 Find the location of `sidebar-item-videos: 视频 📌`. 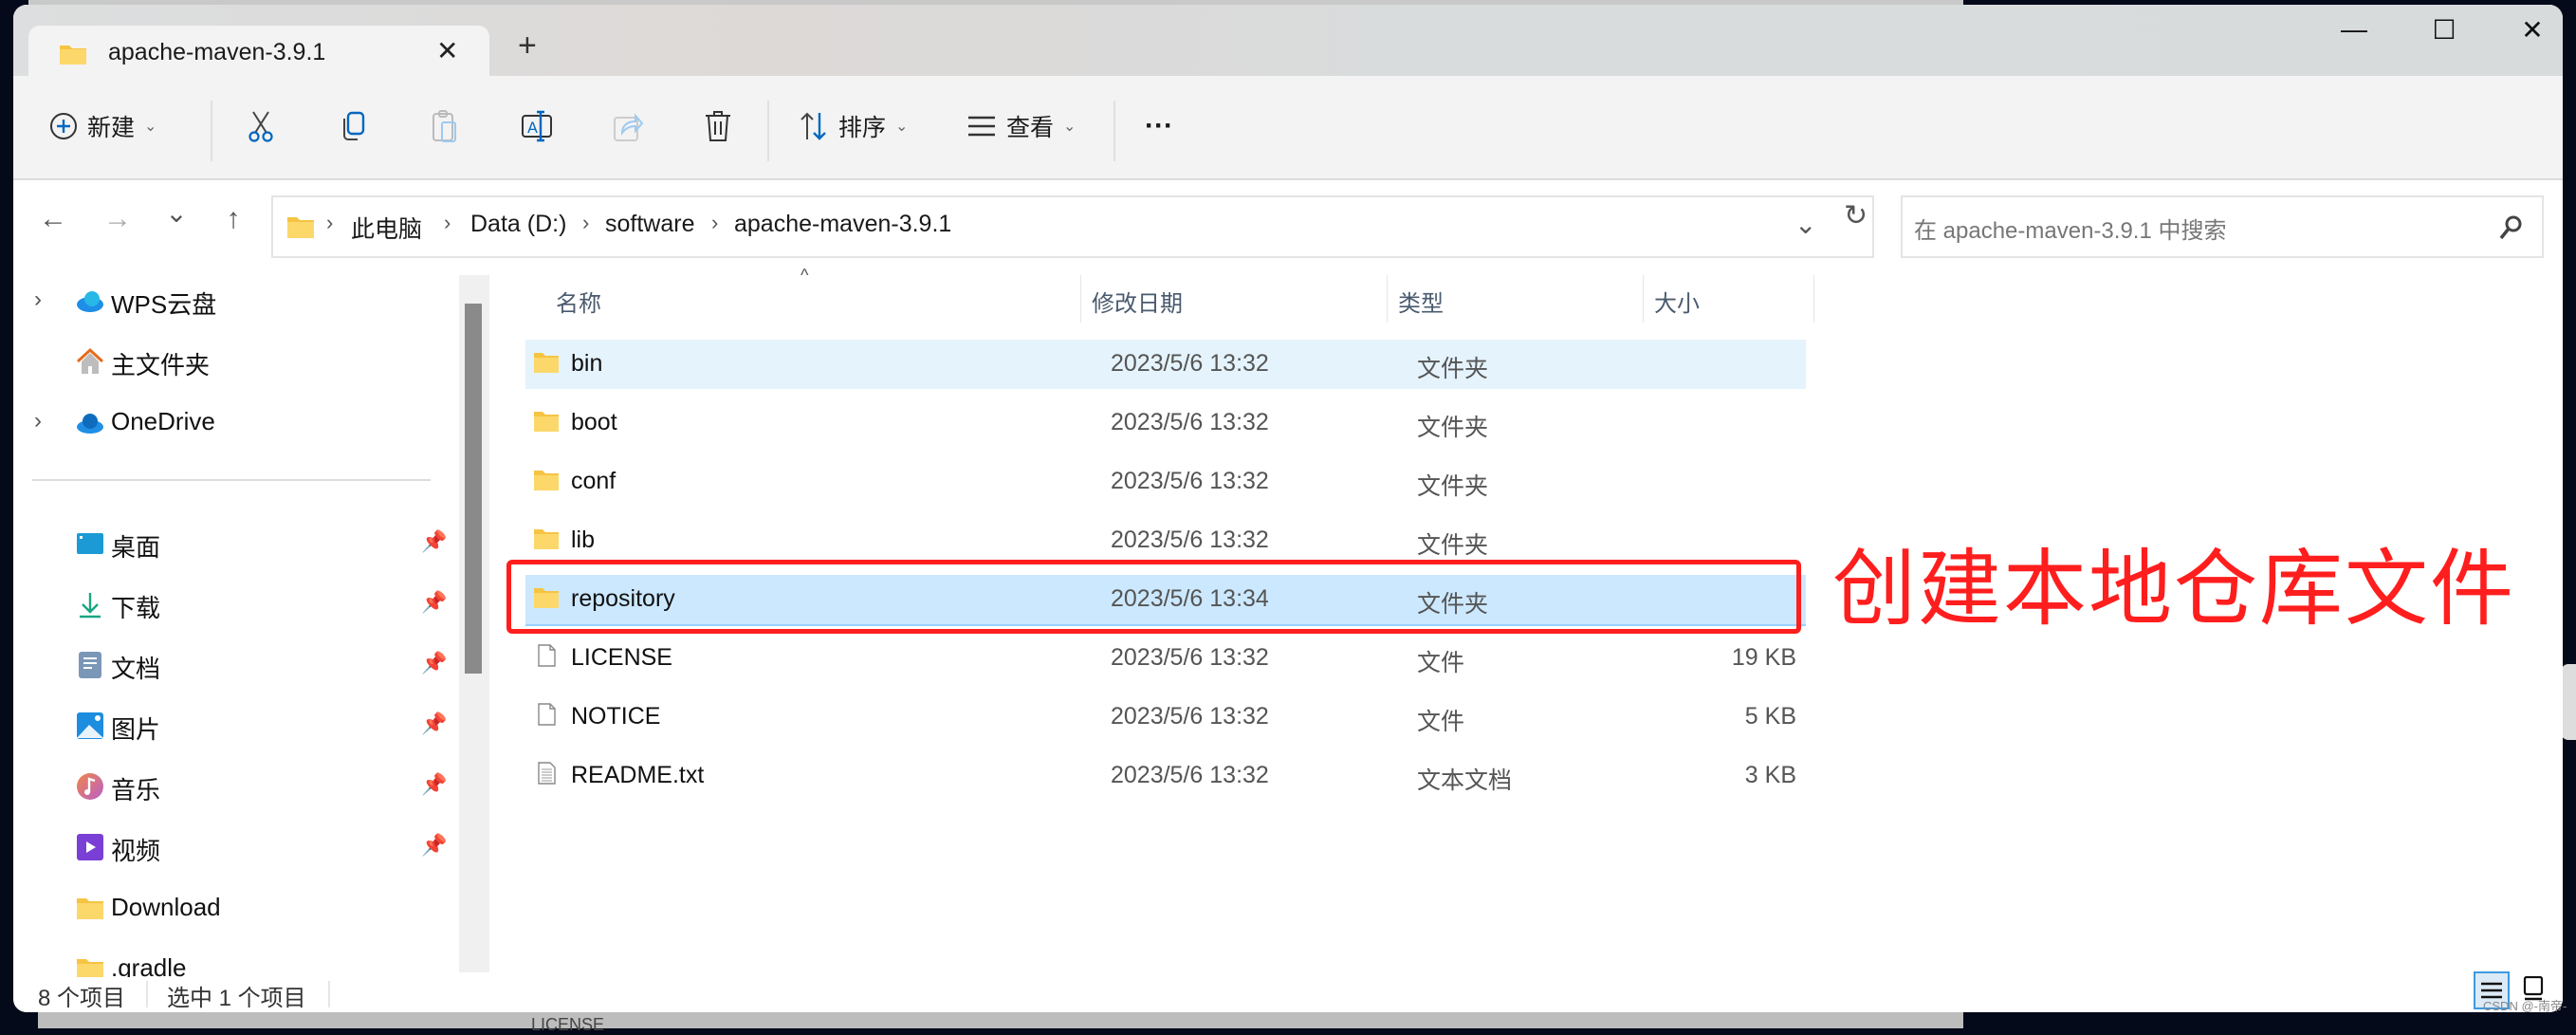

sidebar-item-videos: 视频 📌 is located at coordinates (231, 849).